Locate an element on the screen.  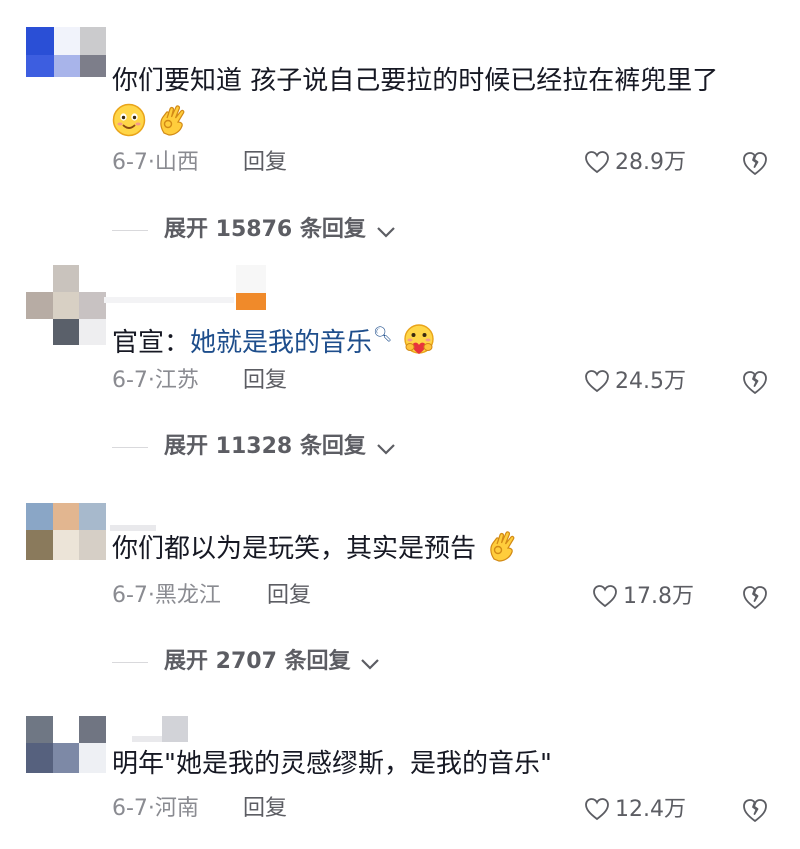
comment-date-region: 6-7·江苏 is located at coordinates (155, 380).